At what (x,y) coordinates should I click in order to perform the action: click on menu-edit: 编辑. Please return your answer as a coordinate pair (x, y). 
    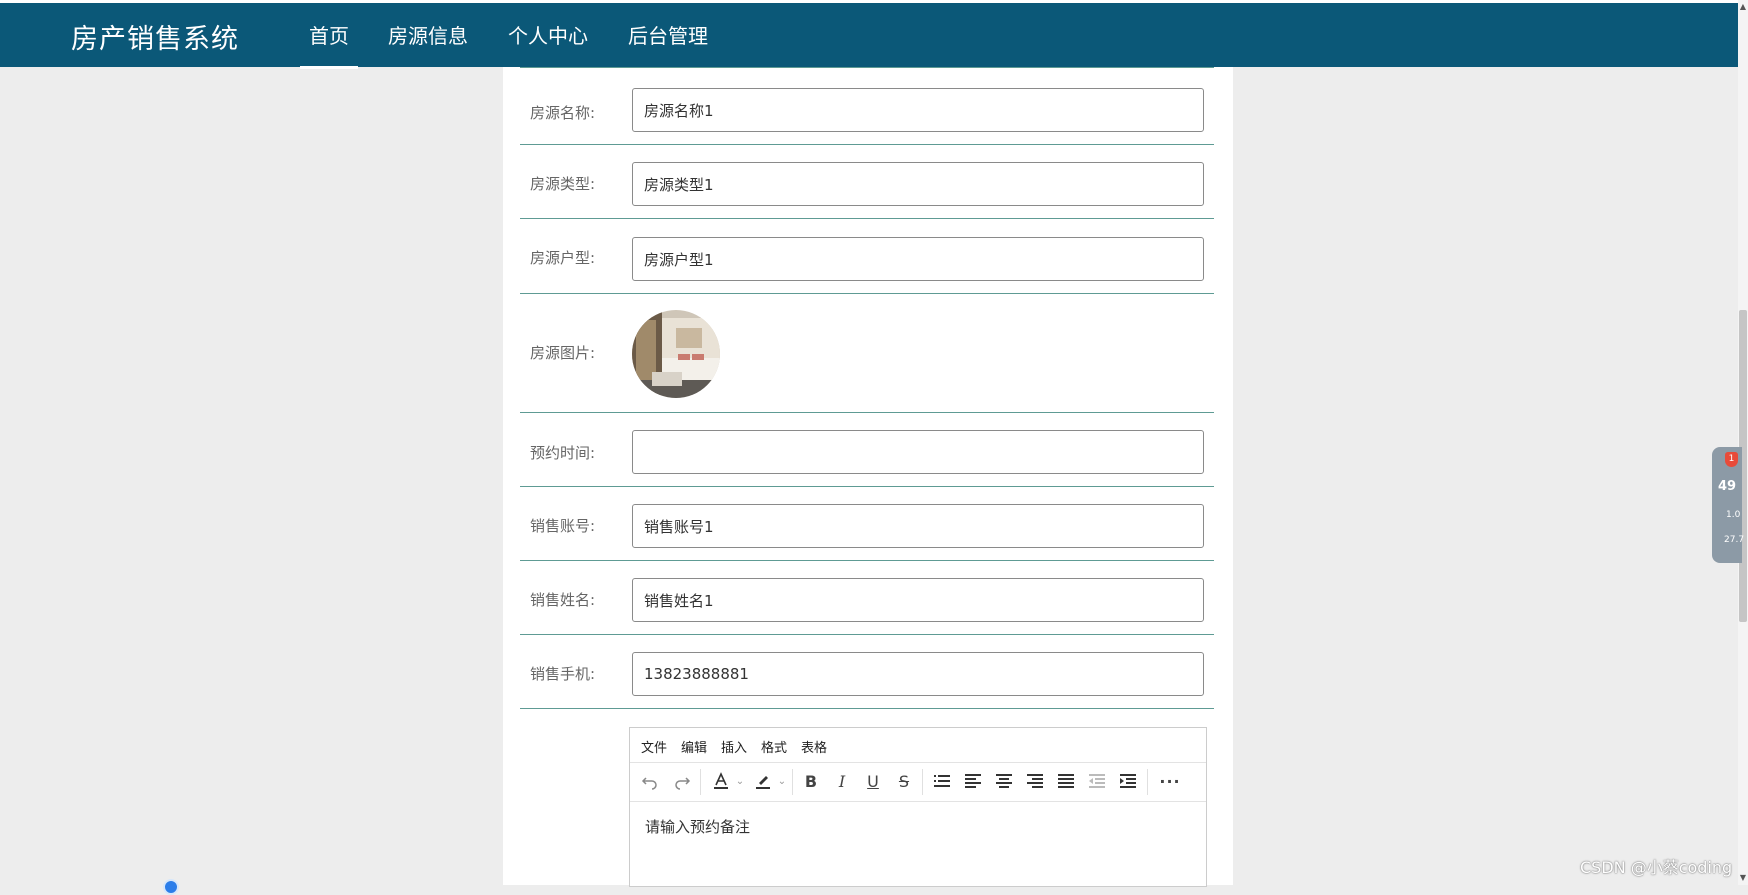
    Looking at the image, I should click on (694, 746).